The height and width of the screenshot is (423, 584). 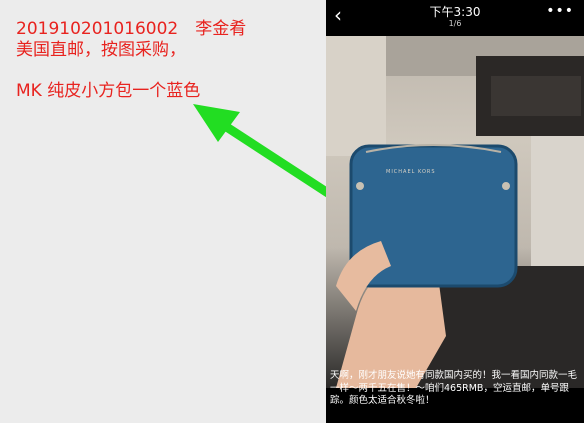 What do you see at coordinates (455, 23) in the screenshot?
I see `photo-counter: 1/6` at bounding box center [455, 23].